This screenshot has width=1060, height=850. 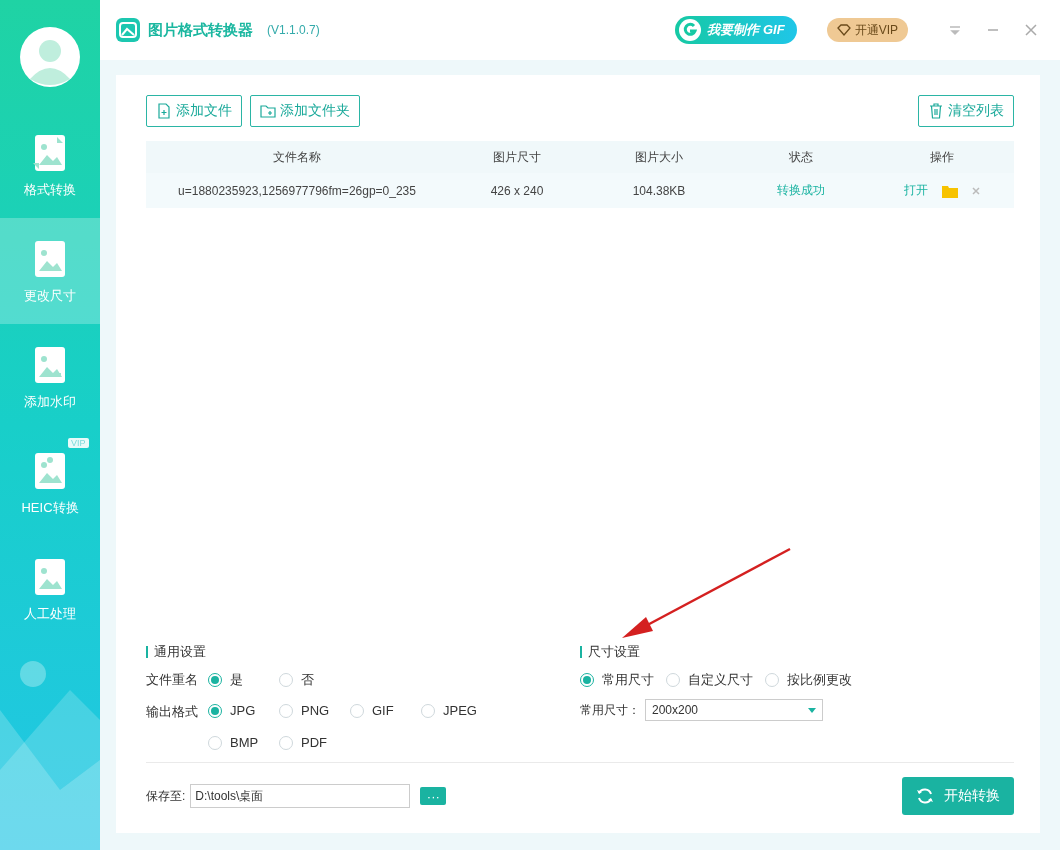 What do you see at coordinates (867, 30) in the screenshot?
I see `vip-button: 开通VIP` at bounding box center [867, 30].